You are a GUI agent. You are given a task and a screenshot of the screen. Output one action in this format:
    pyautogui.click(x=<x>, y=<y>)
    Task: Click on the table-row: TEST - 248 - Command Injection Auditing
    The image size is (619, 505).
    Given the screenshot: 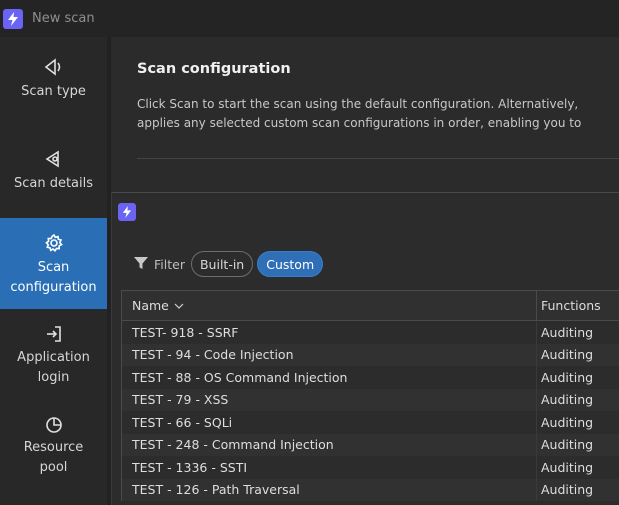 What is the action you would take?
    pyautogui.click(x=370, y=444)
    